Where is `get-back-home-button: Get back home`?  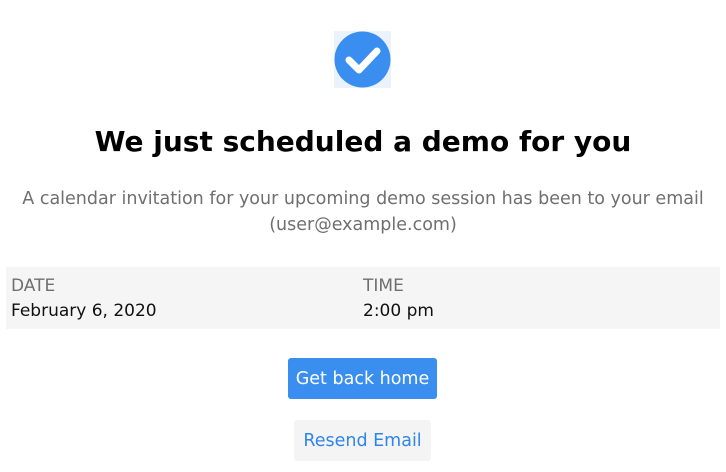
get-back-home-button: Get back home is located at coordinates (362, 378).